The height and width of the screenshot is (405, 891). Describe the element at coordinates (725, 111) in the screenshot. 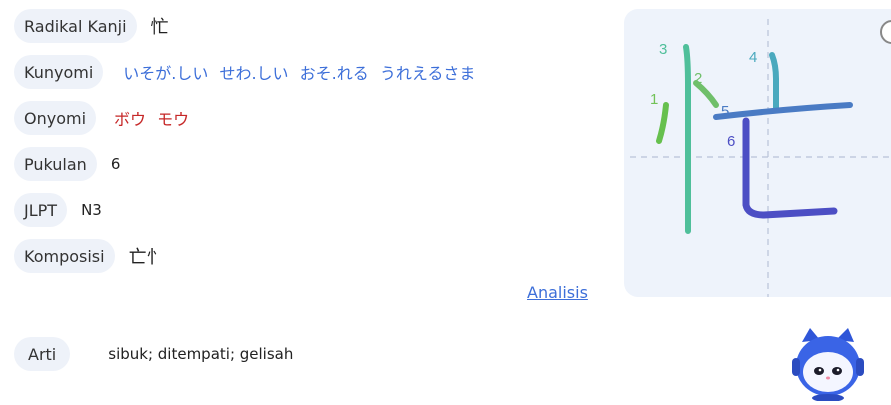

I see `stroke-number-5: 5` at that location.